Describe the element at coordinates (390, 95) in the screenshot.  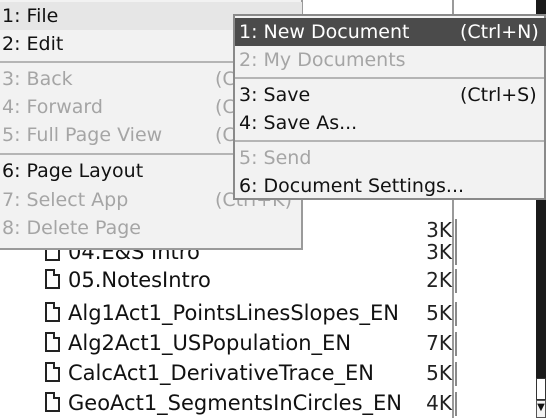
I see `menu-item-save: 3: Save (Ctrl+S)` at that location.